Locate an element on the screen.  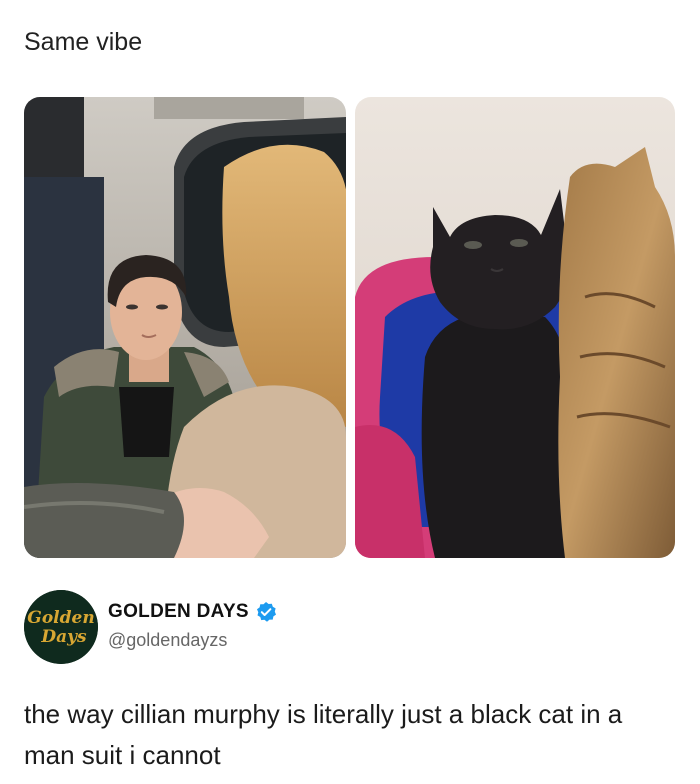
author-handle: @goldendayzs is located at coordinates (167, 640).